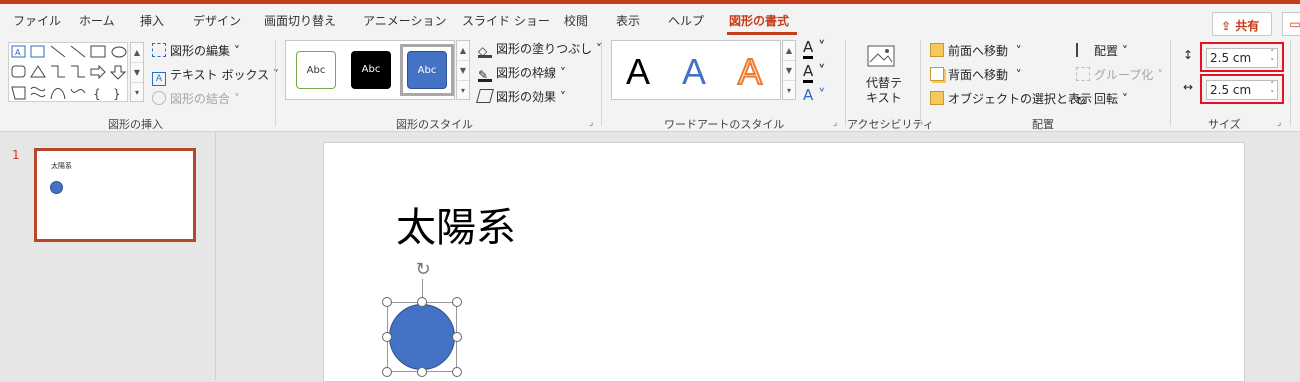 Image resolution: width=1300 pixels, height=382 pixels. What do you see at coordinates (485, 96) in the screenshot?
I see `effects-icon` at bounding box center [485, 96].